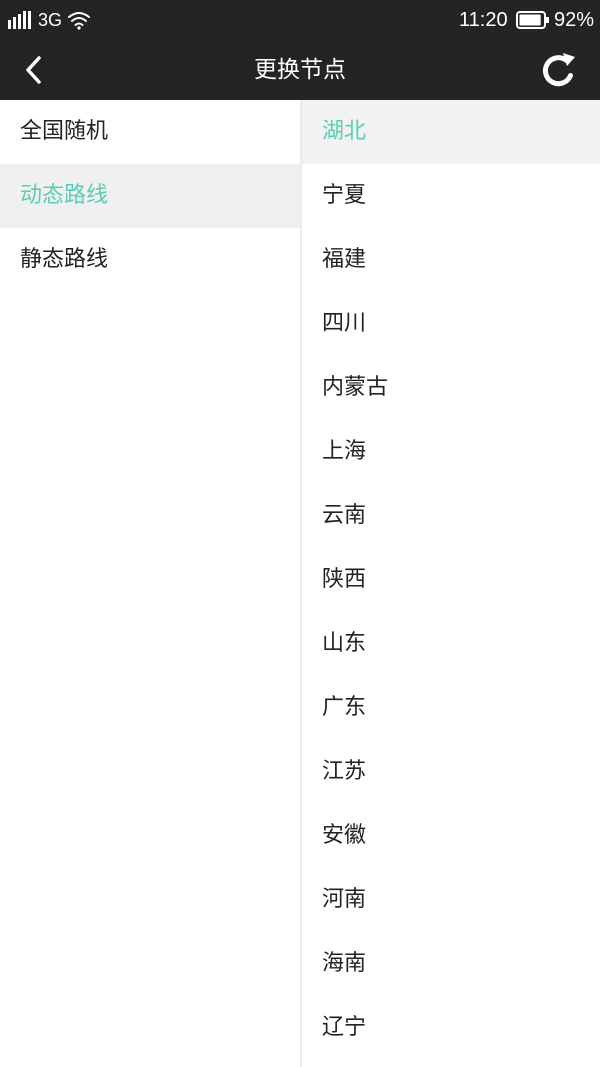 This screenshot has height=1067, width=600. Describe the element at coordinates (451, 324) in the screenshot. I see `region-item: 四川` at that location.